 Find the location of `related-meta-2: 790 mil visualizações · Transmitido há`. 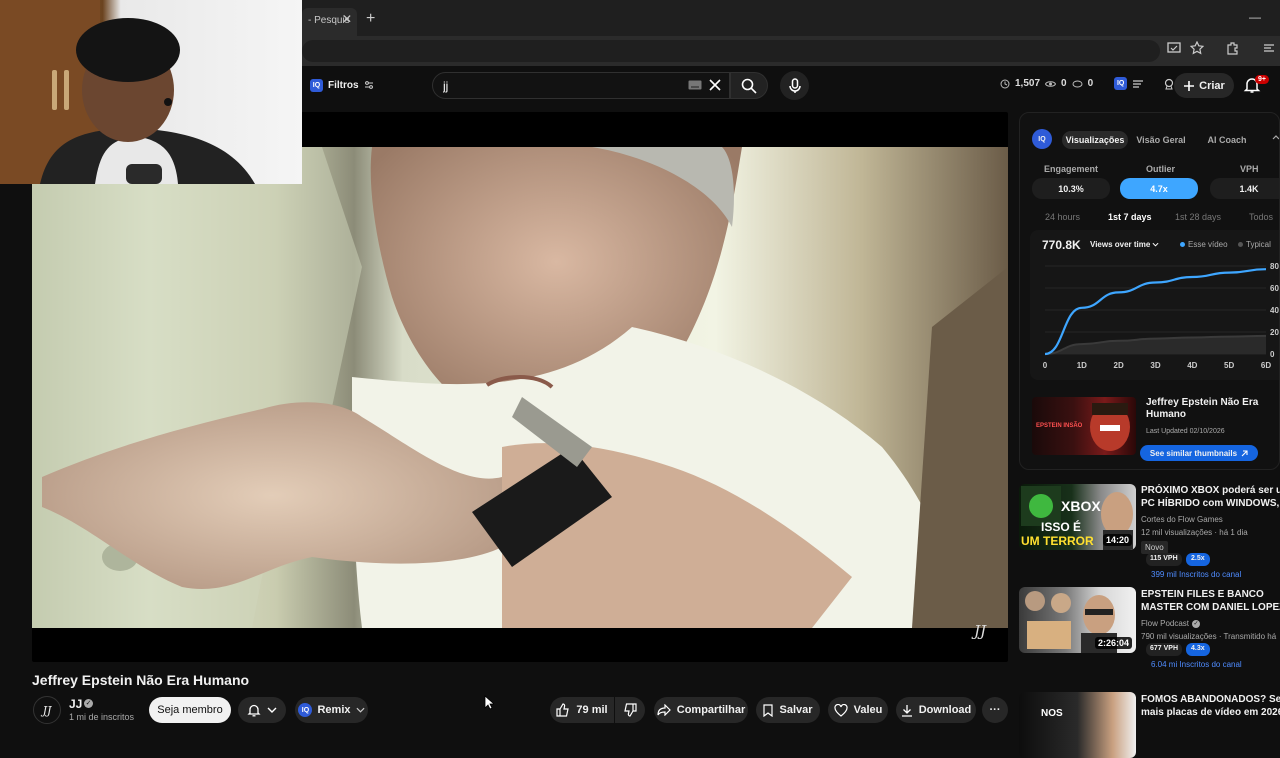

related-meta-2: 790 mil visualizações · Transmitido há is located at coordinates (1209, 636).